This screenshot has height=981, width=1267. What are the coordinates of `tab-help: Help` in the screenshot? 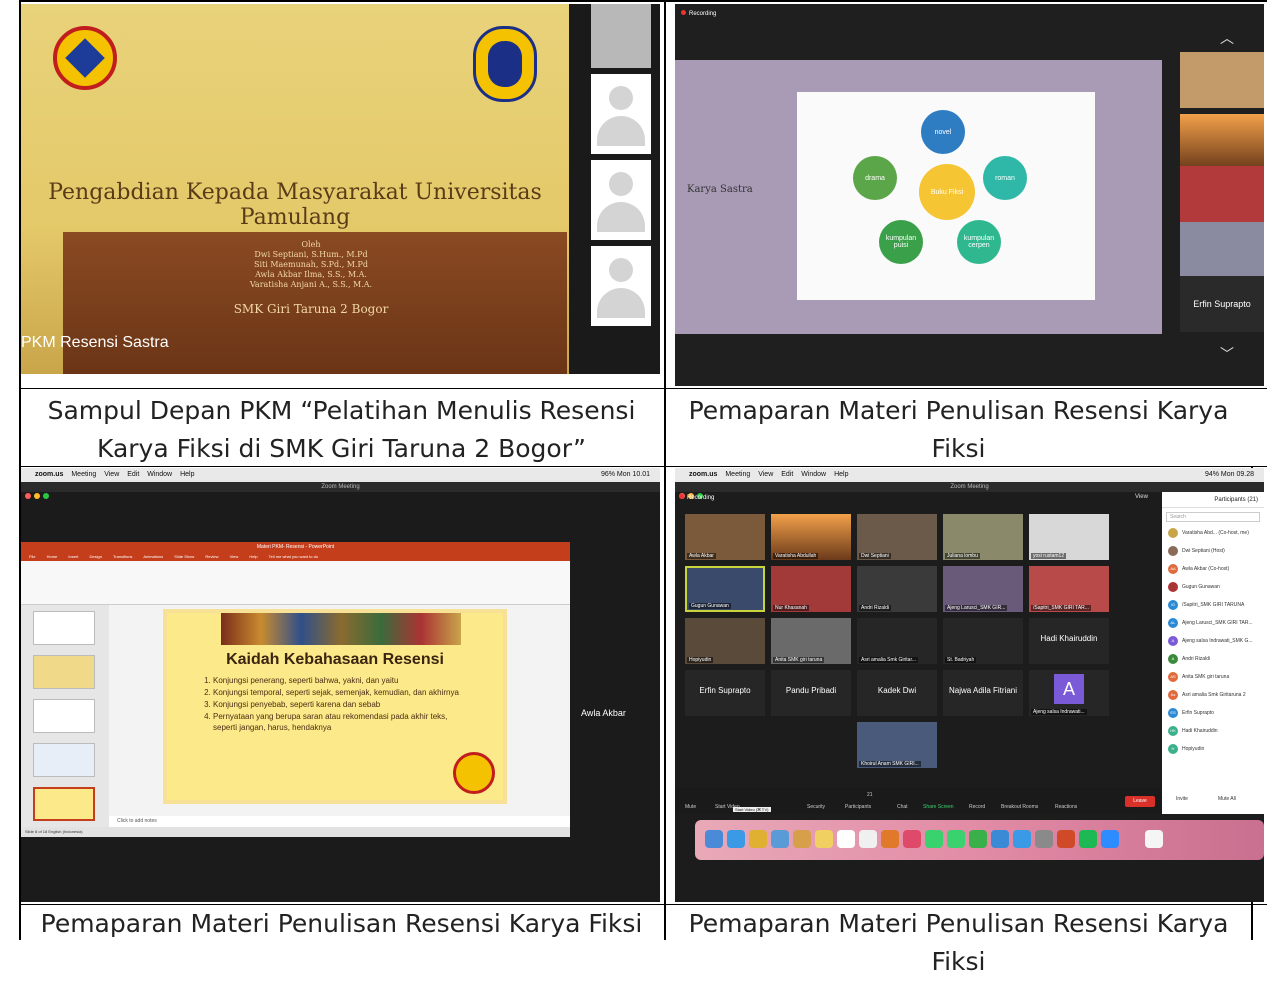 It's located at (253, 556).